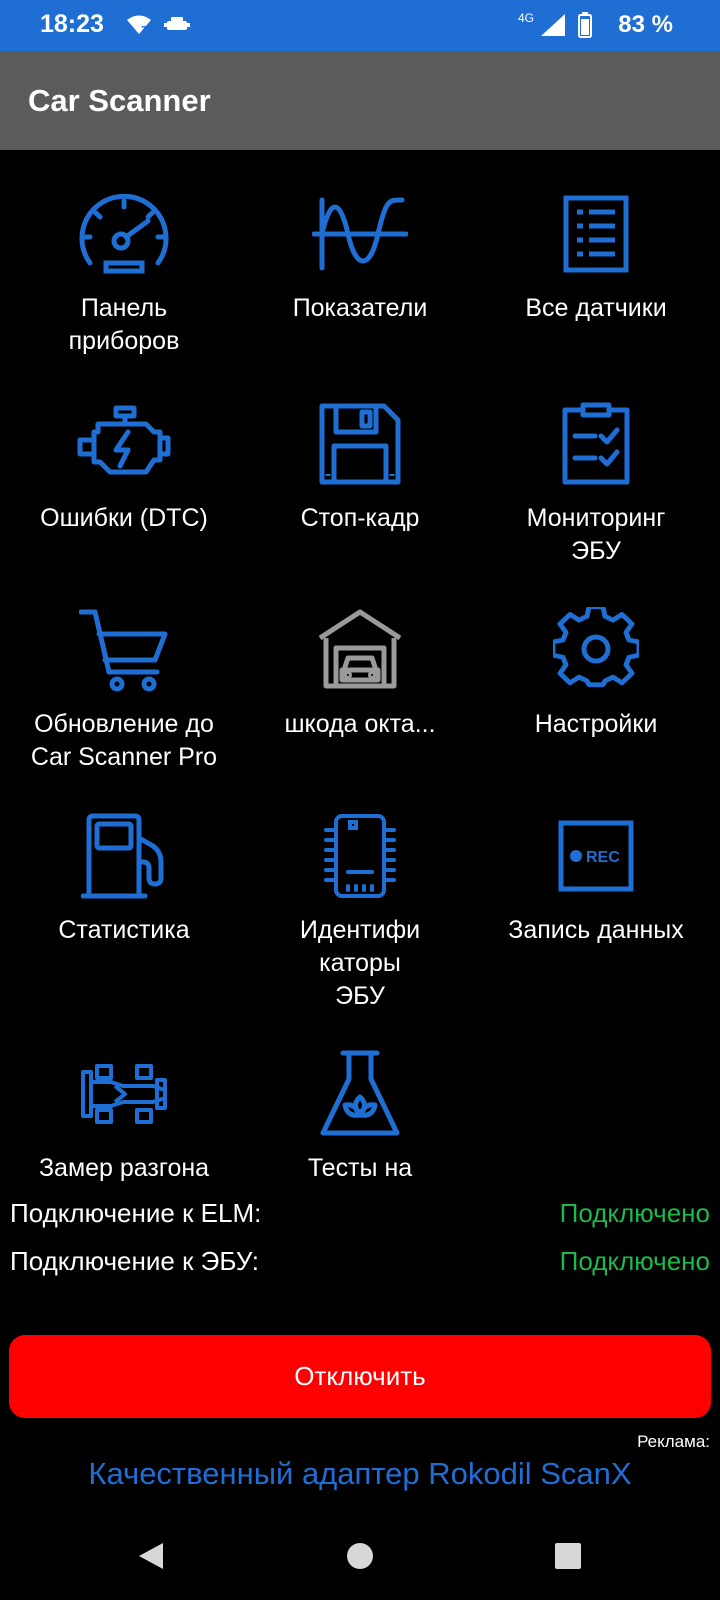  I want to click on rec-icon: REC, so click(596, 856).